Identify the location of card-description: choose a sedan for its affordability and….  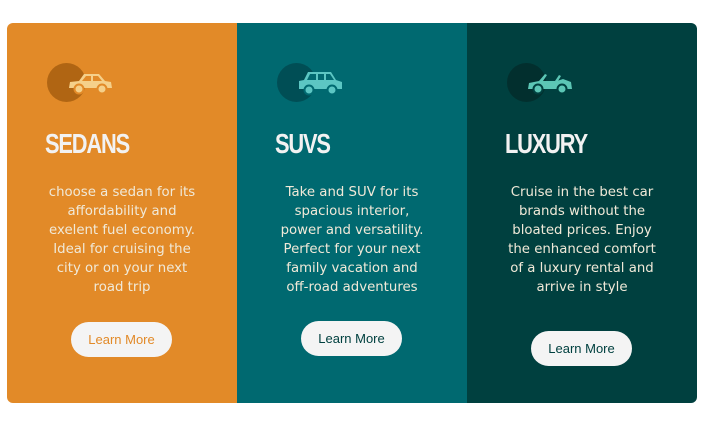
(122, 240).